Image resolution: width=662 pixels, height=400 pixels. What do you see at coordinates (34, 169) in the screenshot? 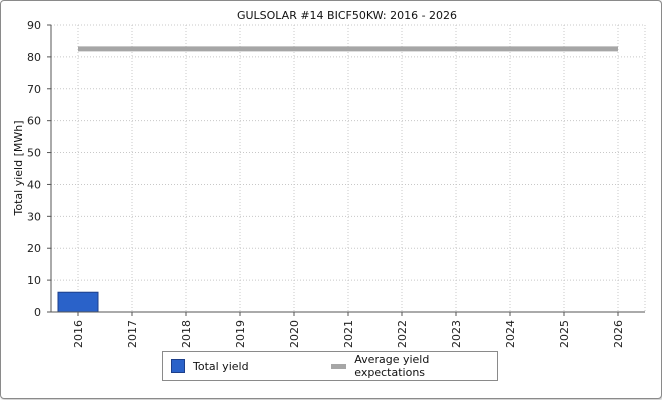
I see `y-tick-labels: 0 10 20 30 40 50 60 70 80 90` at bounding box center [34, 169].